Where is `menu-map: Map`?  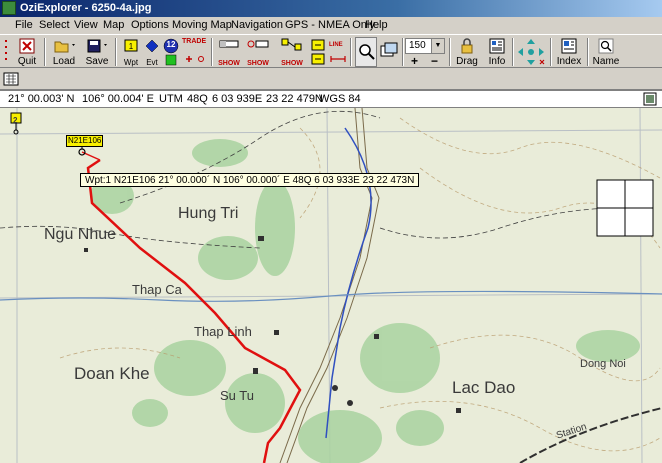
menu-map: Map is located at coordinates (113, 25).